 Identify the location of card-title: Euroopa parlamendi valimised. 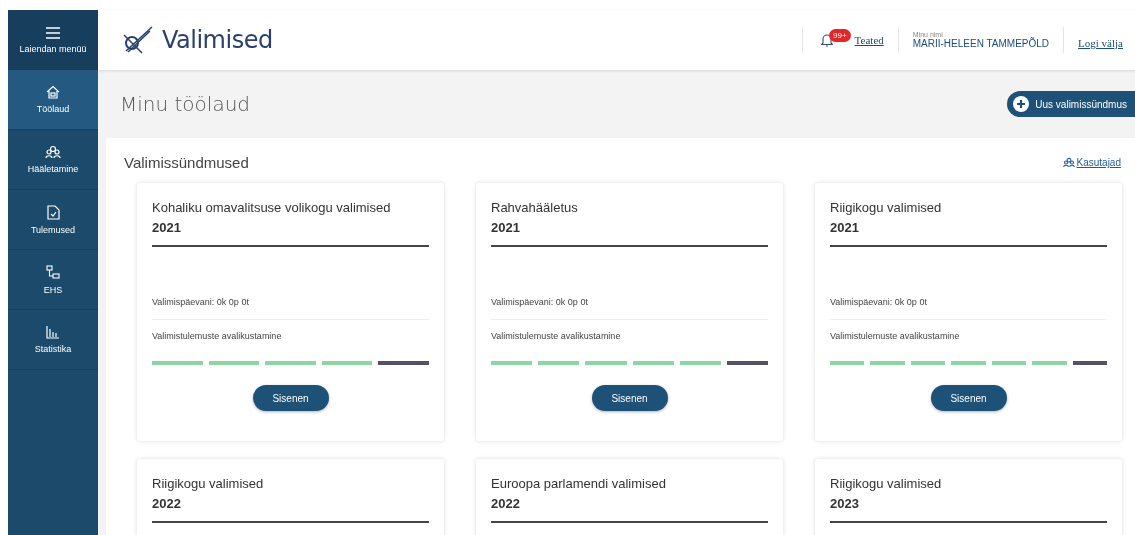
(579, 483).